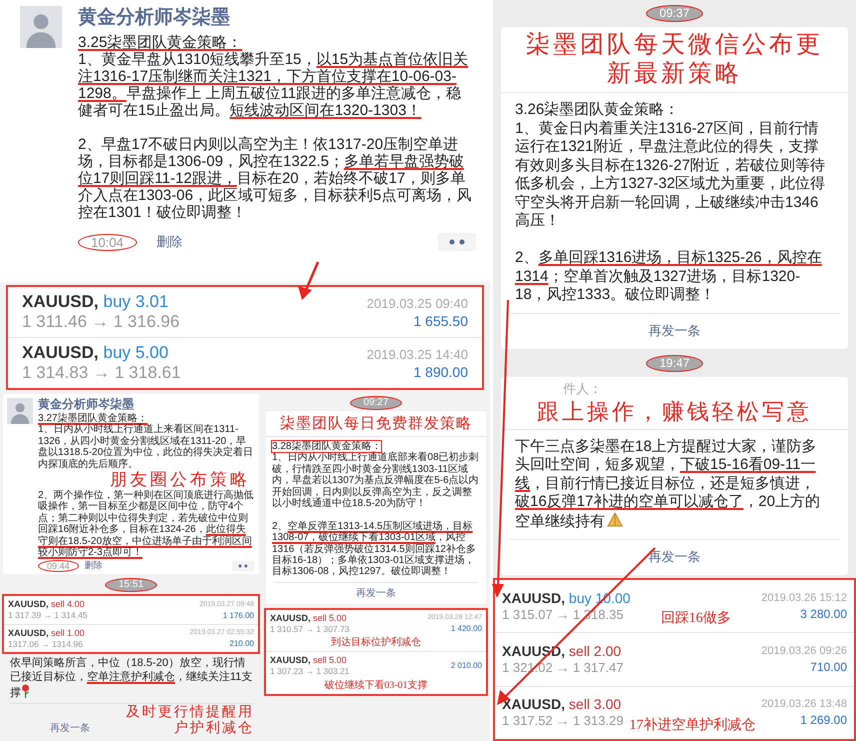 This screenshot has width=856, height=741. I want to click on annotation-text: 17补进空单护利减仓, so click(692, 725).